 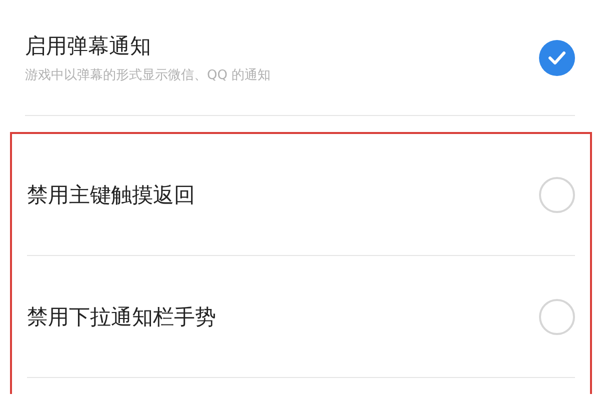 I want to click on setting-title: 启用弹幕通知, so click(x=88, y=46).